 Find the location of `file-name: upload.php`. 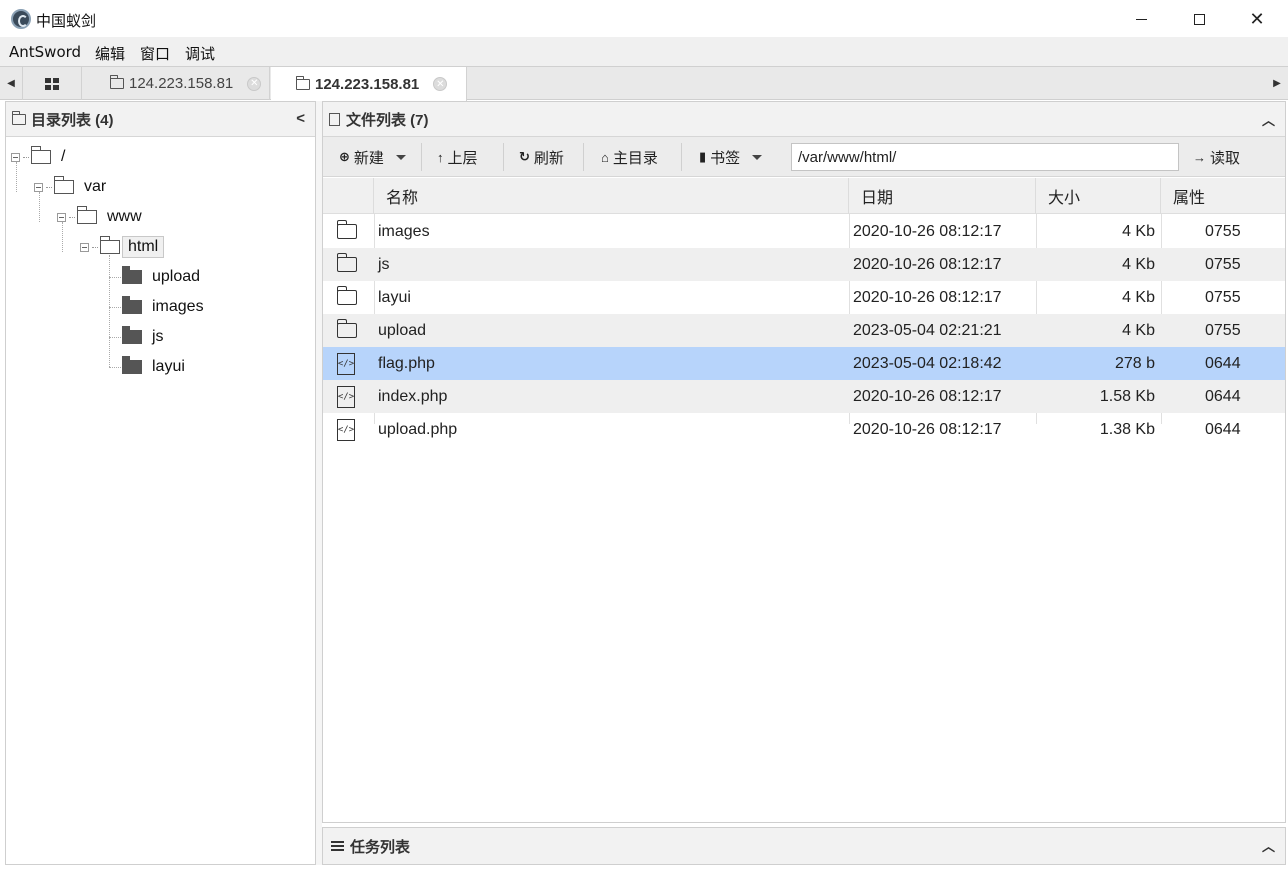

file-name: upload.php is located at coordinates (418, 429).